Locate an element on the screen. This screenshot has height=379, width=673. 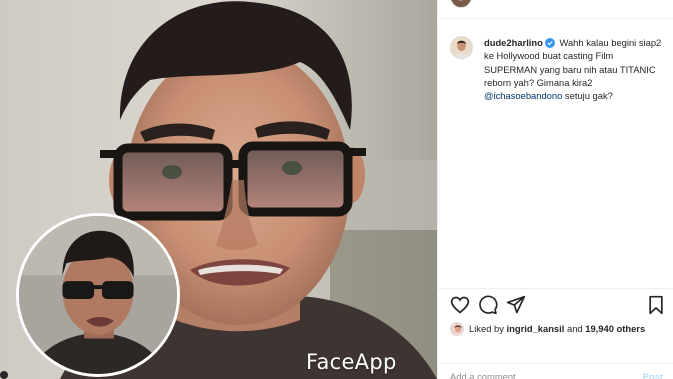
liker-avatar is located at coordinates (457, 329).